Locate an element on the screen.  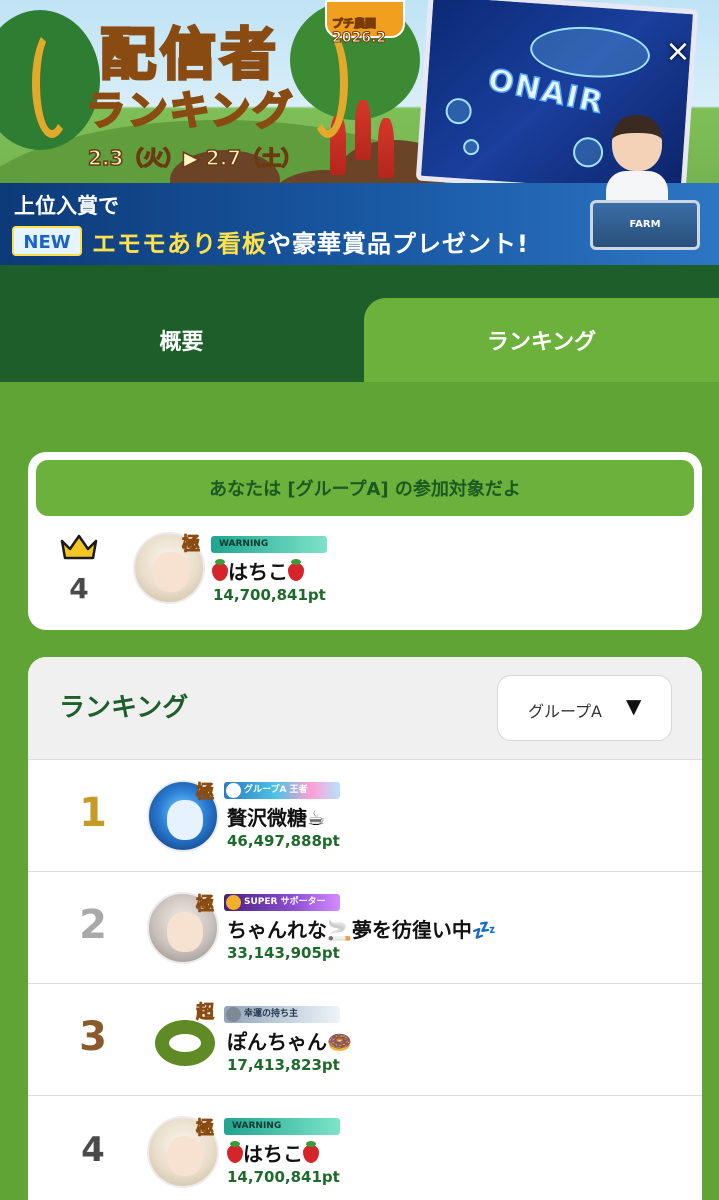
dropdown-arrow-icon: ▼ is located at coordinates (634, 706).